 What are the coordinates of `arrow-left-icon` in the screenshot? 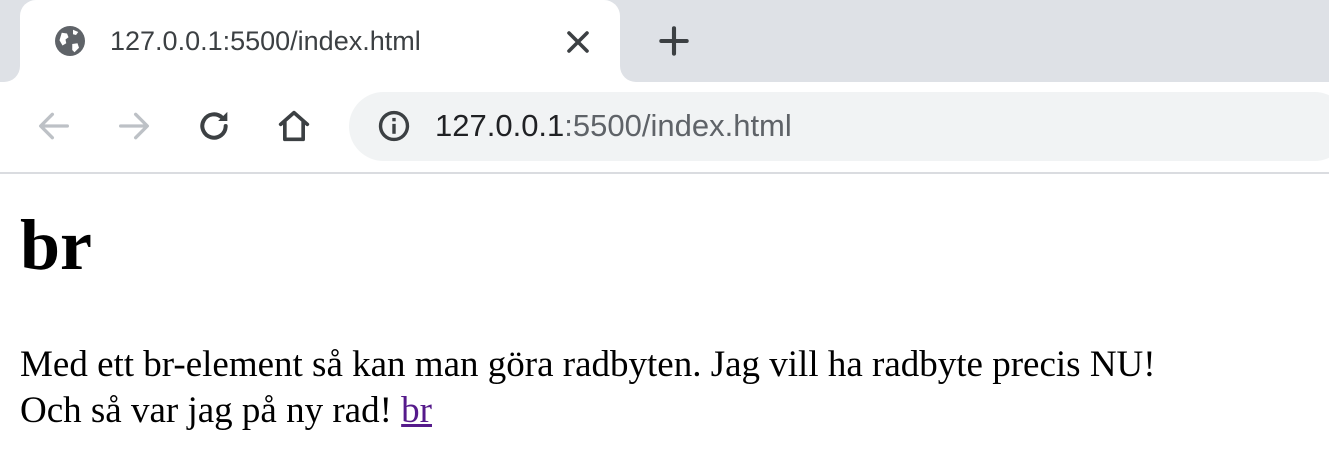 It's located at (54, 126).